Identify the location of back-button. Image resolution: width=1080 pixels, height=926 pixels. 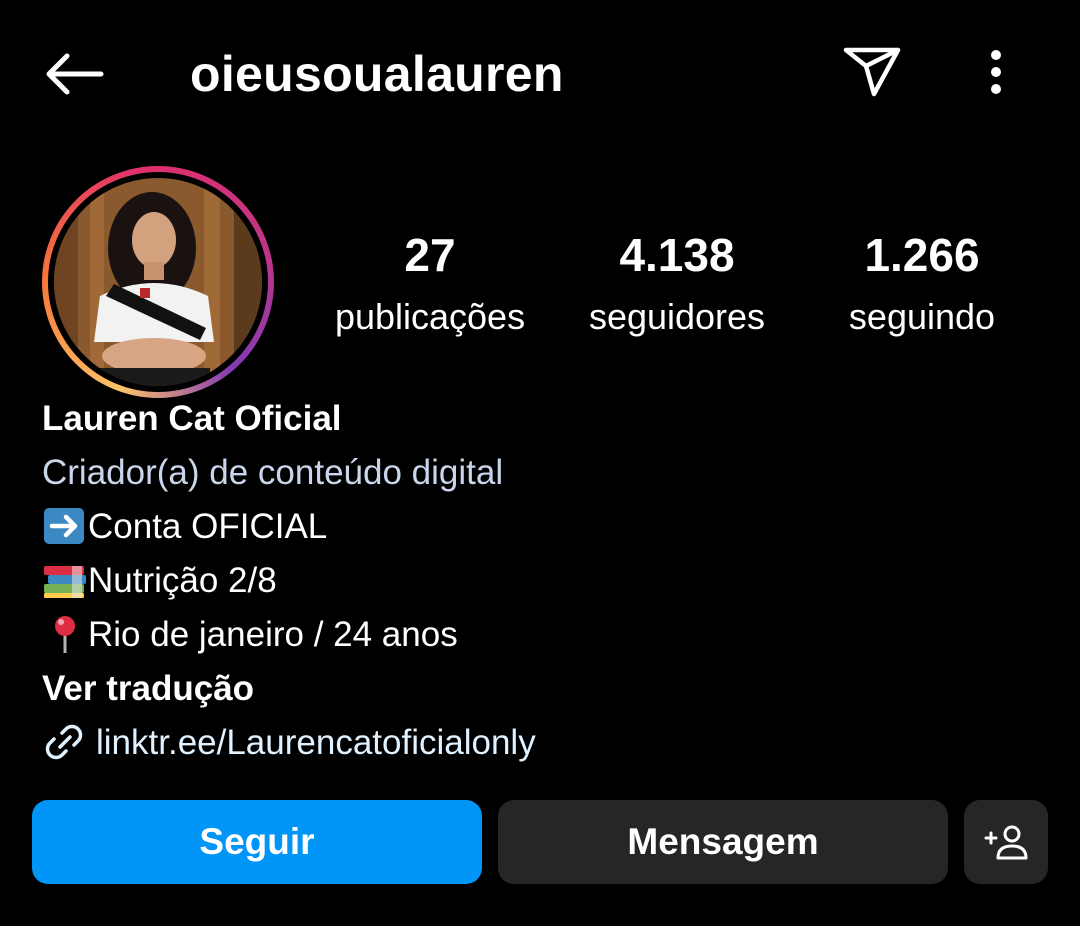
(74, 74).